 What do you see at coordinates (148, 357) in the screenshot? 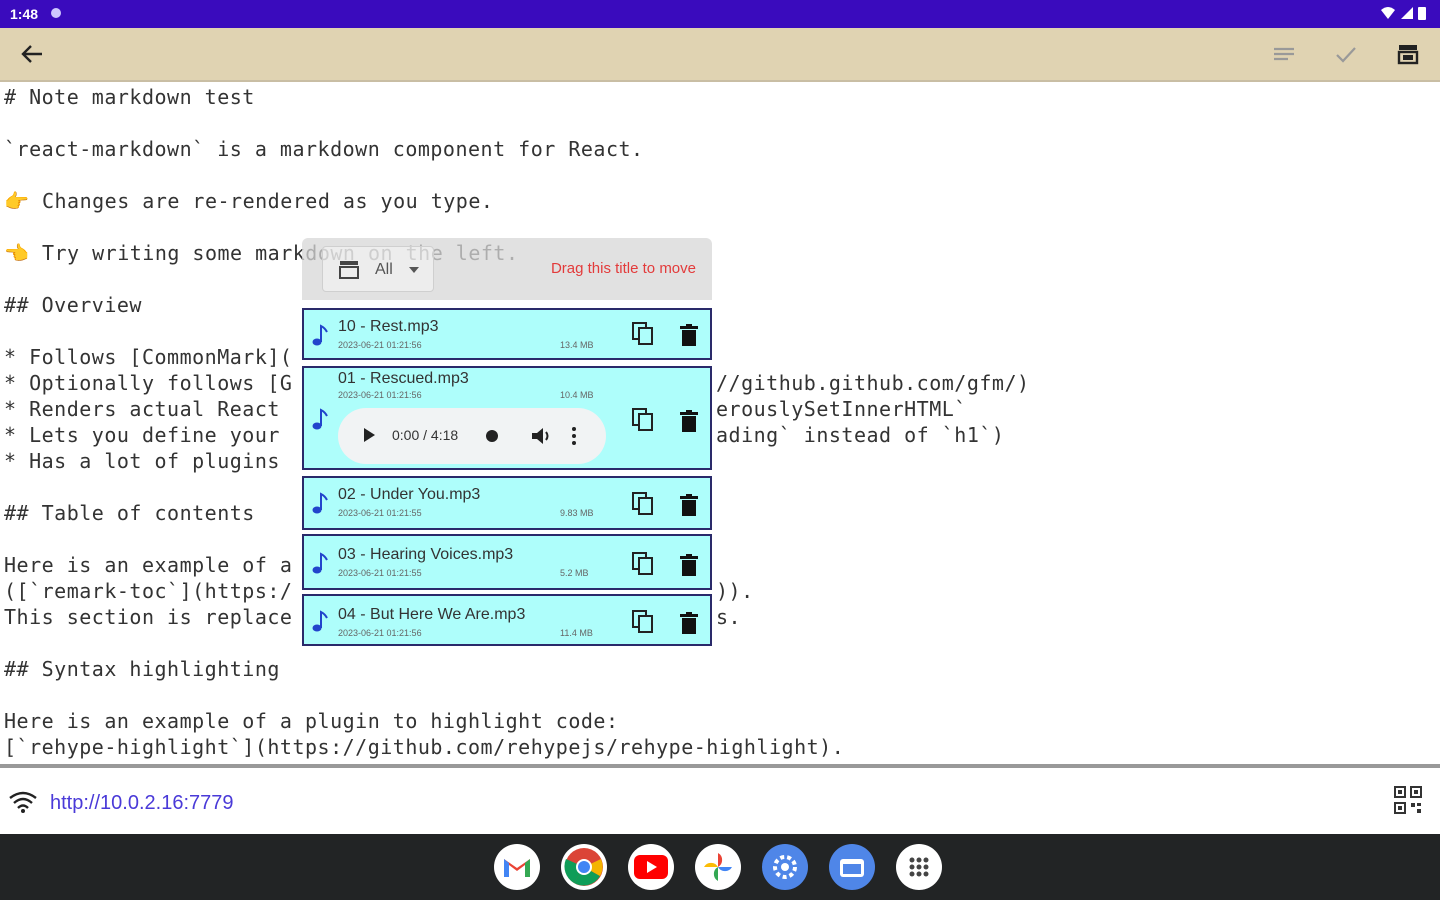
I see `editor-line: * Follows [CommonMark](` at bounding box center [148, 357].